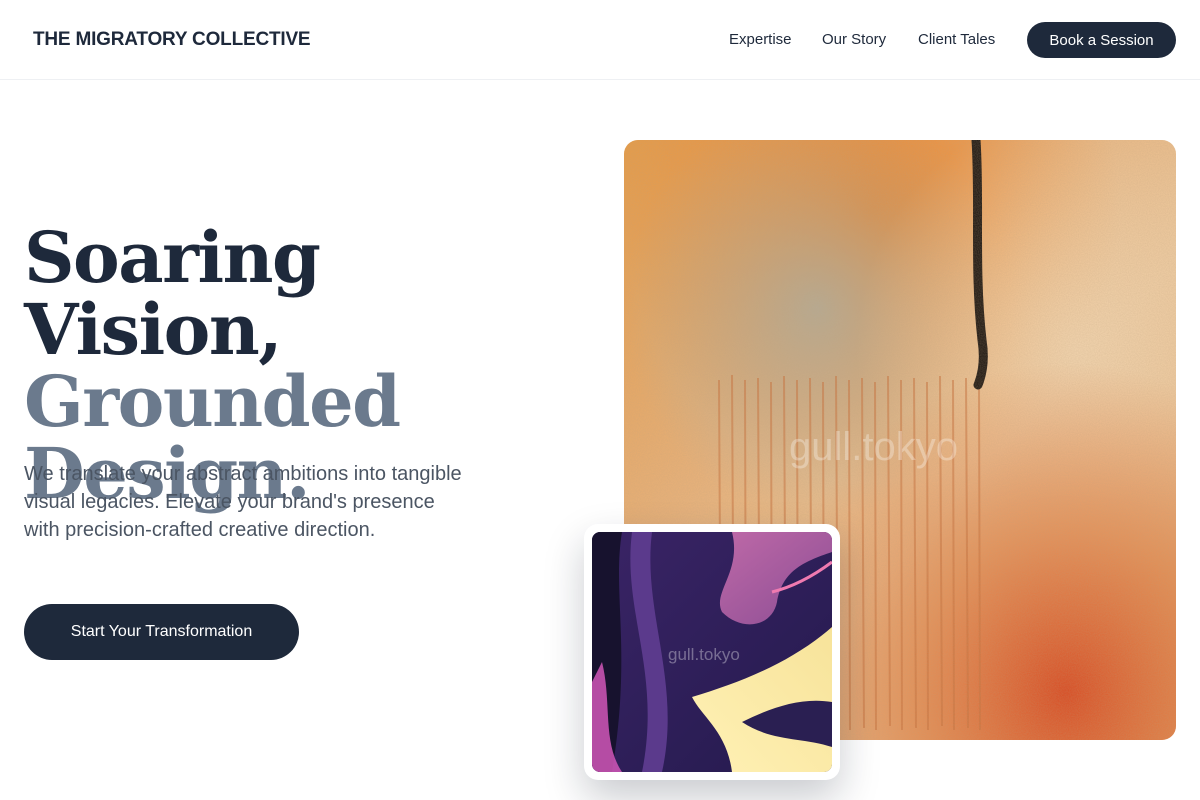 This screenshot has height=800, width=1200. Describe the element at coordinates (172, 293) in the screenshot. I see `hero-title-line-1: Soaring Vision,` at that location.